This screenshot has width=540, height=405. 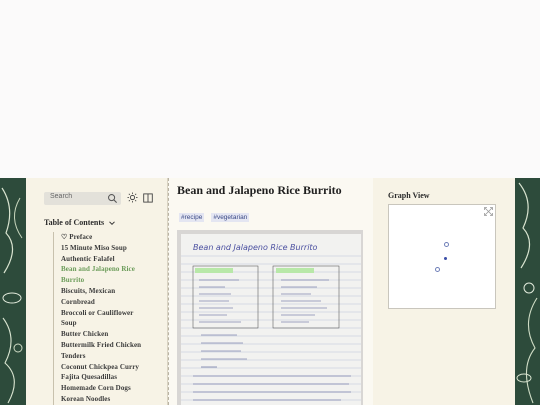 What do you see at coordinates (442, 256) in the screenshot?
I see `graph-view` at bounding box center [442, 256].